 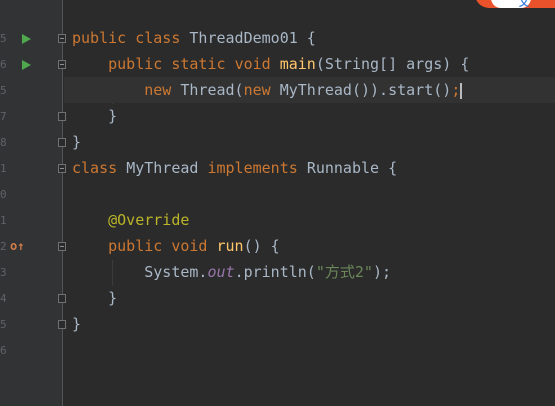 What do you see at coordinates (392, 64) in the screenshot?
I see `code-token: (String[] args) {` at bounding box center [392, 64].